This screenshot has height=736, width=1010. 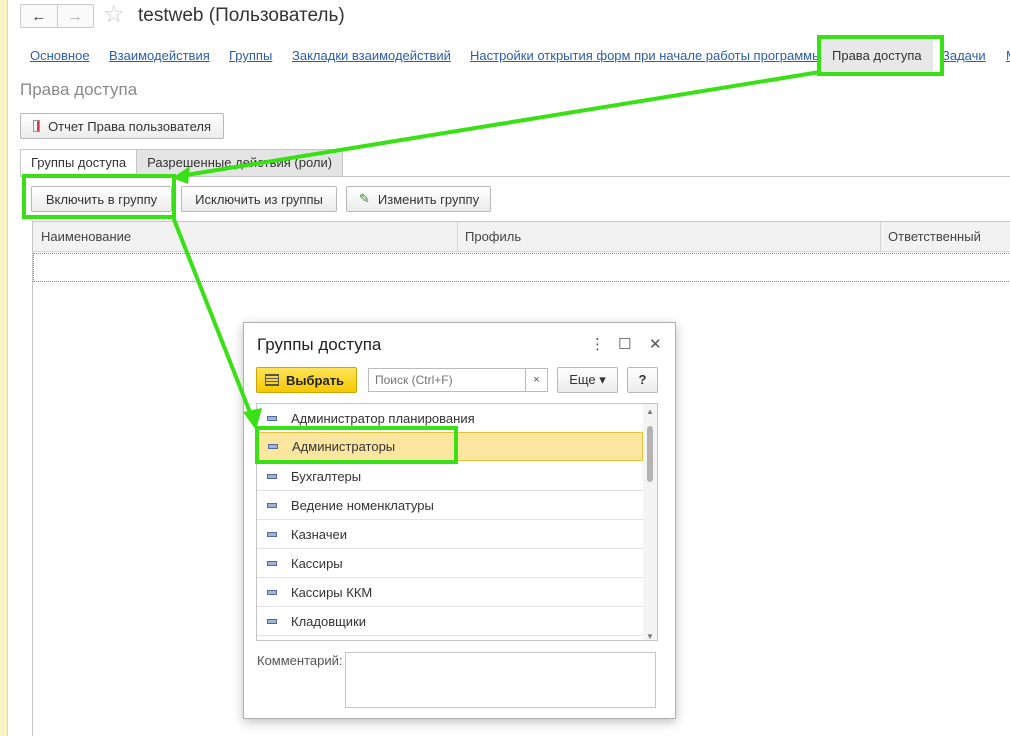 I want to click on back-arrow-icon: ←, so click(x=39, y=16).